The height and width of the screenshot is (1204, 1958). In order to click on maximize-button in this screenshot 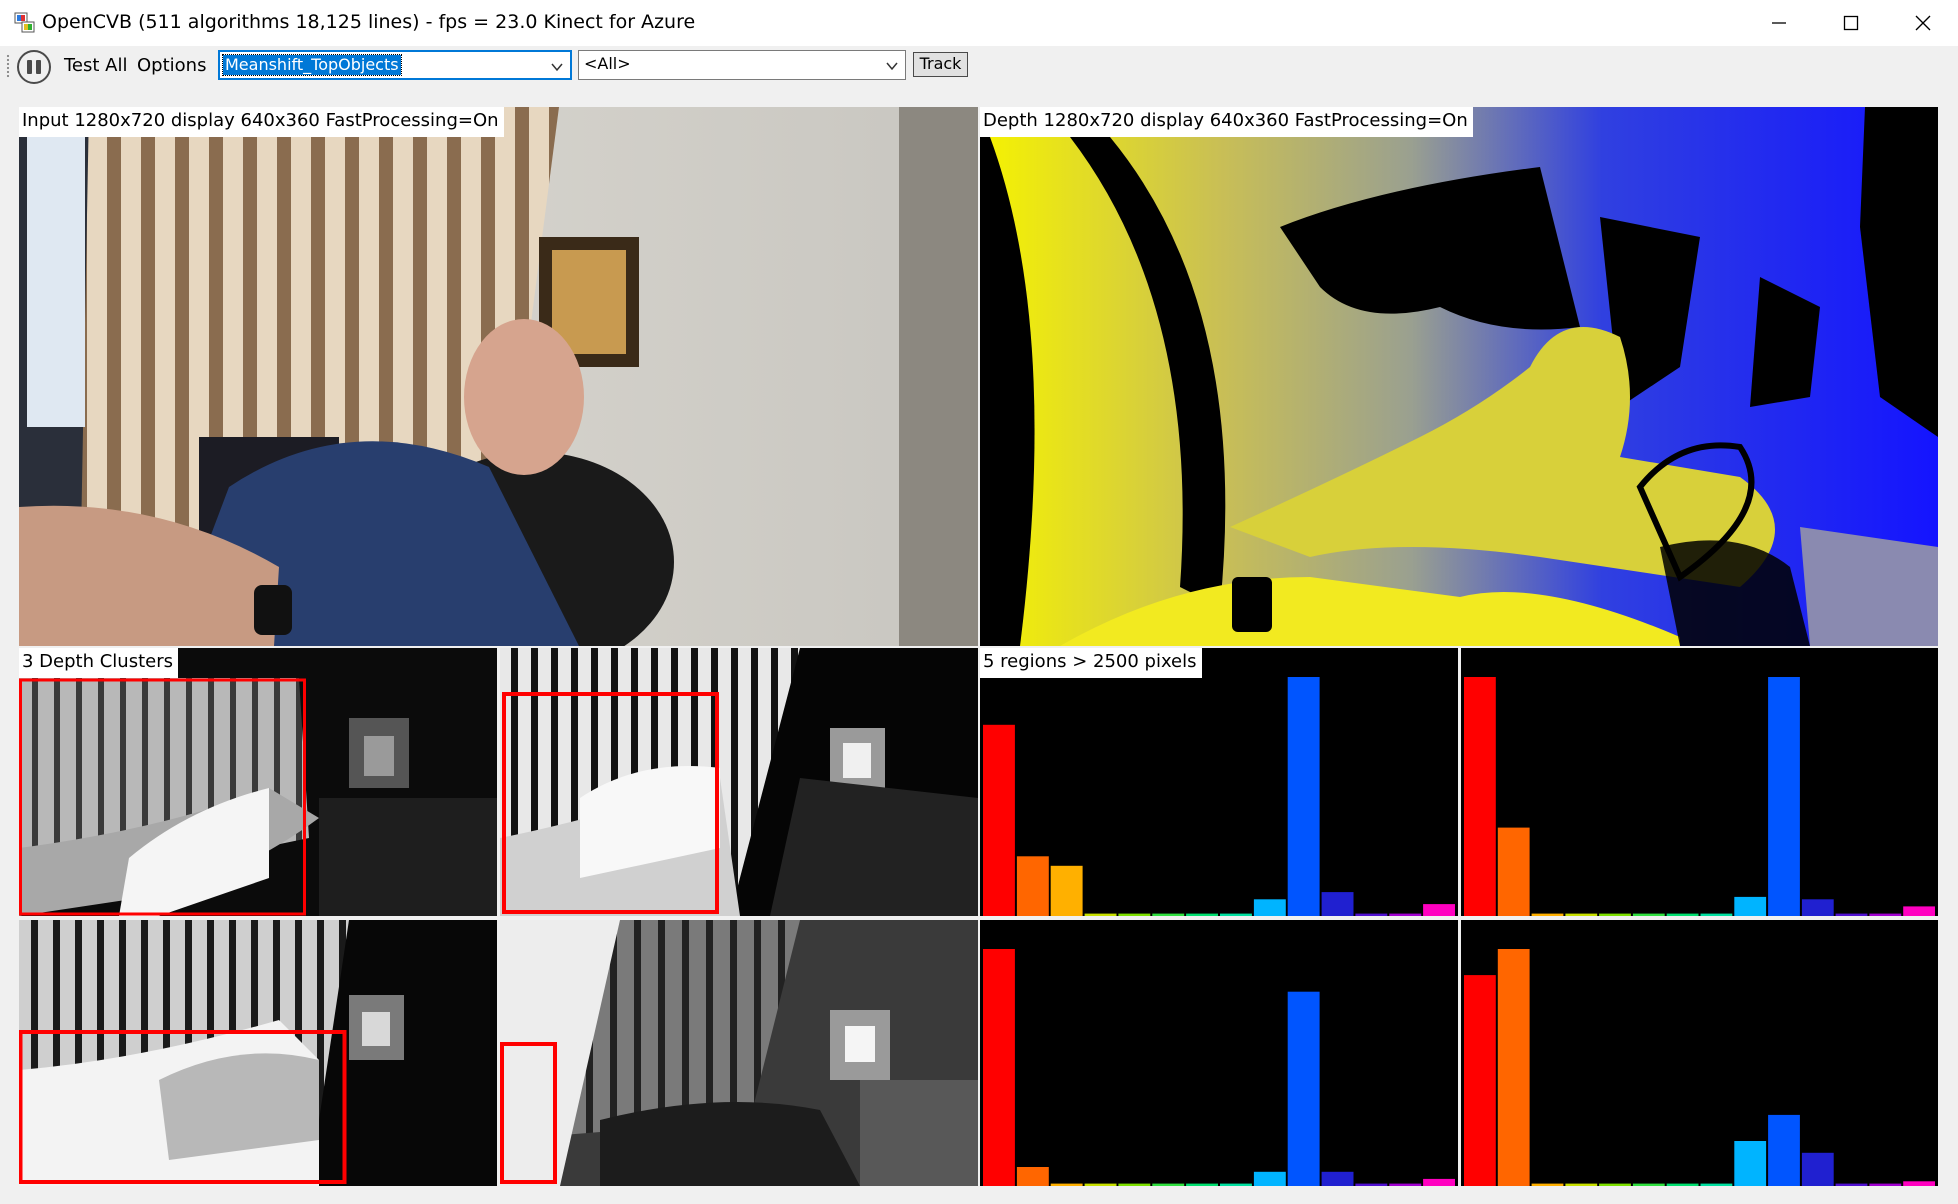, I will do `click(1851, 23)`.